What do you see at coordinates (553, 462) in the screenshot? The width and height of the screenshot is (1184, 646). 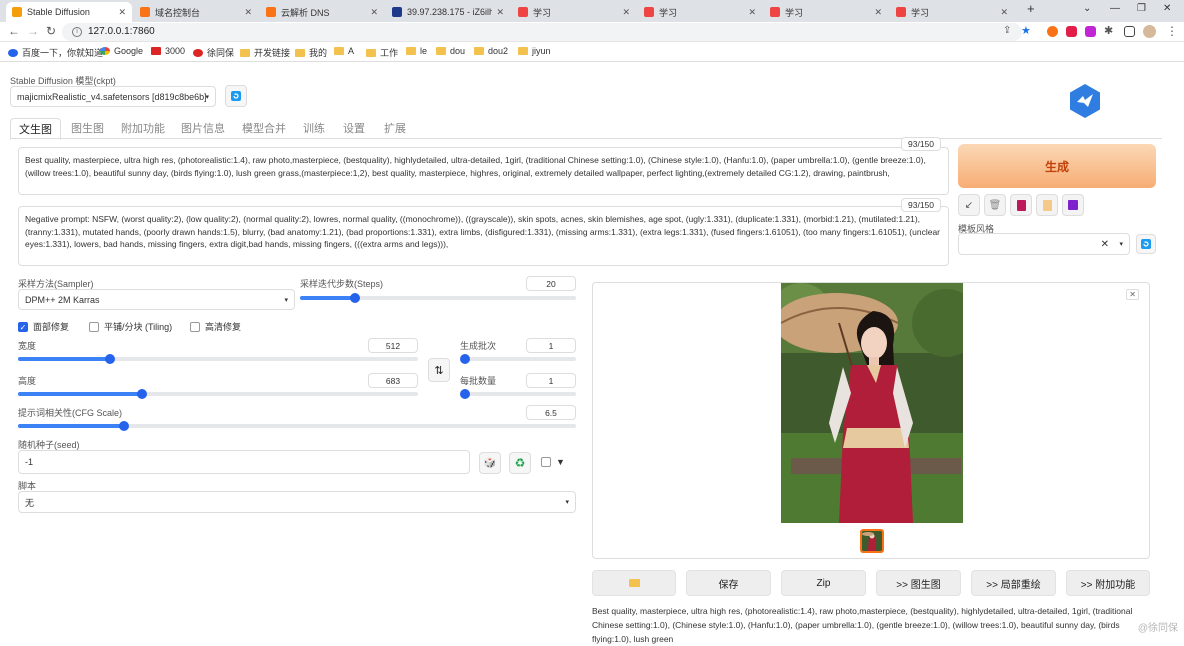 I see `extra-seed-checkbox: ▼` at bounding box center [553, 462].